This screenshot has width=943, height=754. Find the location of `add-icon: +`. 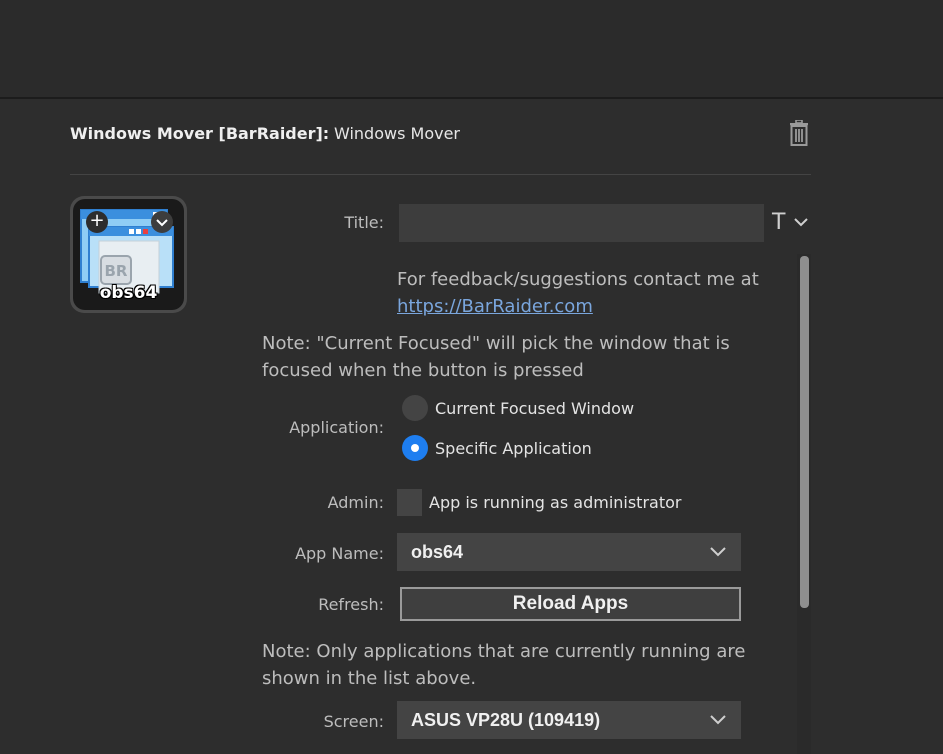

add-icon: + is located at coordinates (97, 222).